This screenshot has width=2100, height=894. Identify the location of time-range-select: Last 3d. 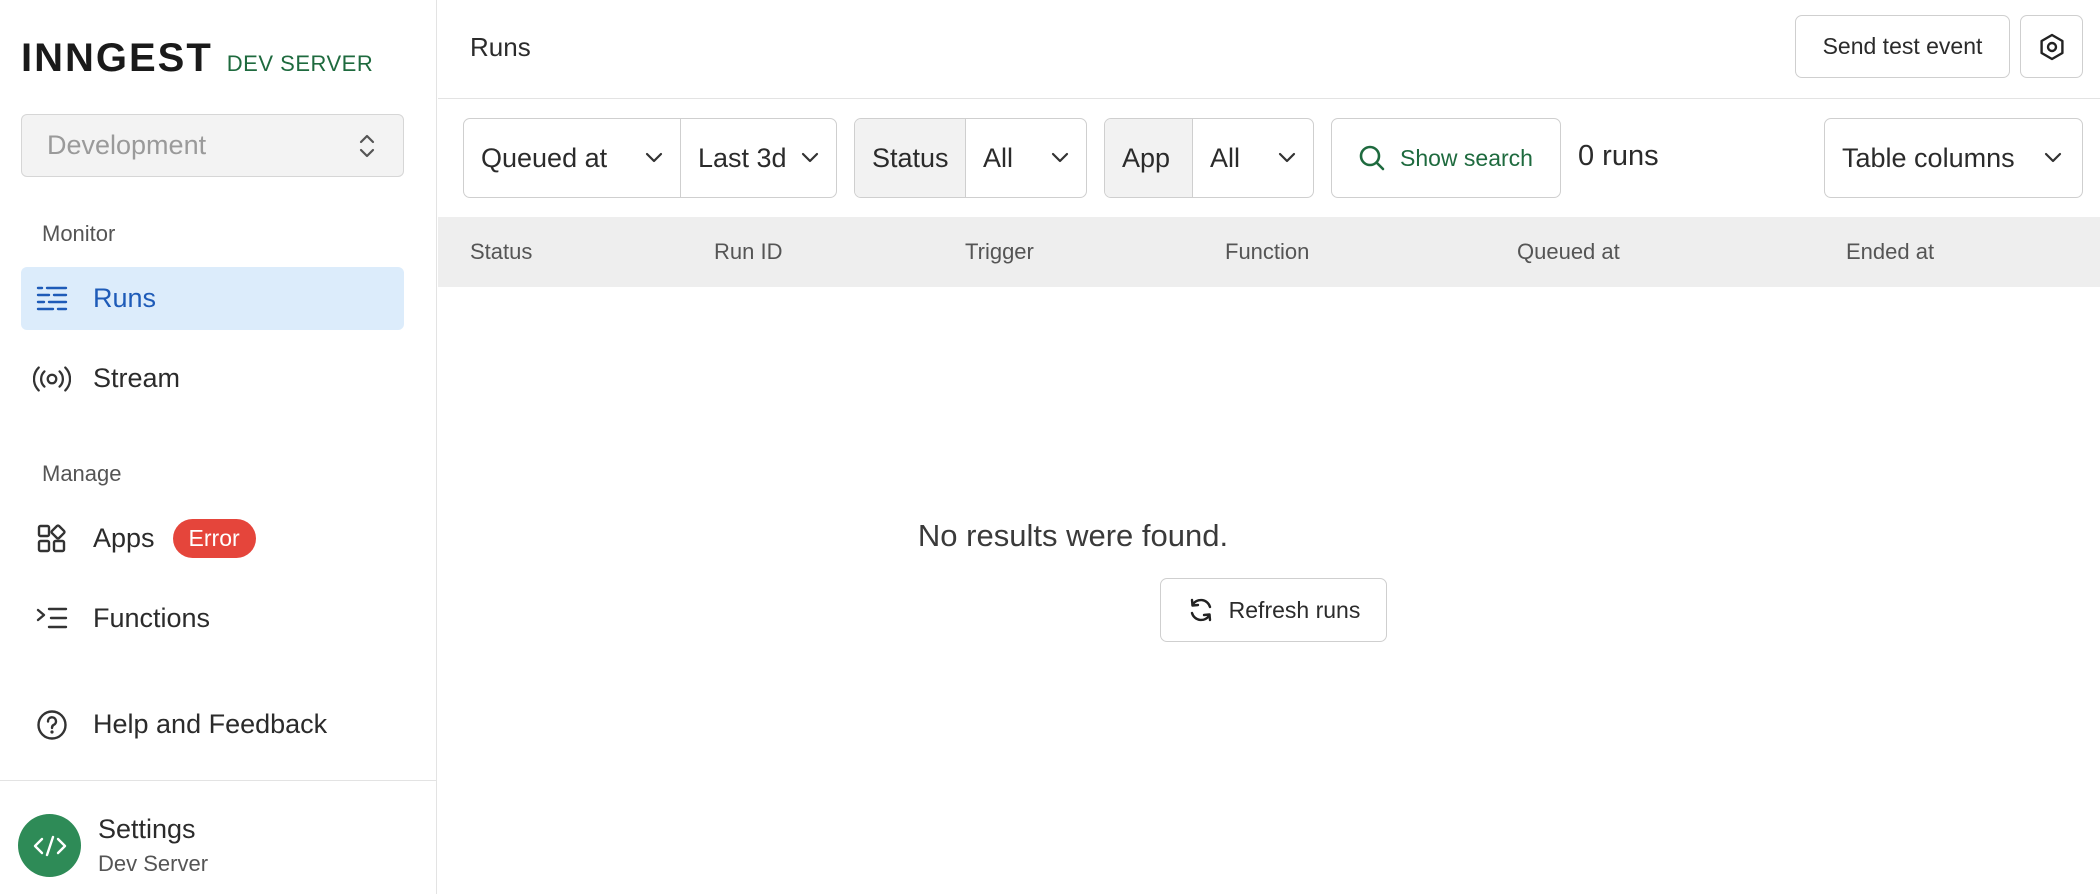
(758, 158).